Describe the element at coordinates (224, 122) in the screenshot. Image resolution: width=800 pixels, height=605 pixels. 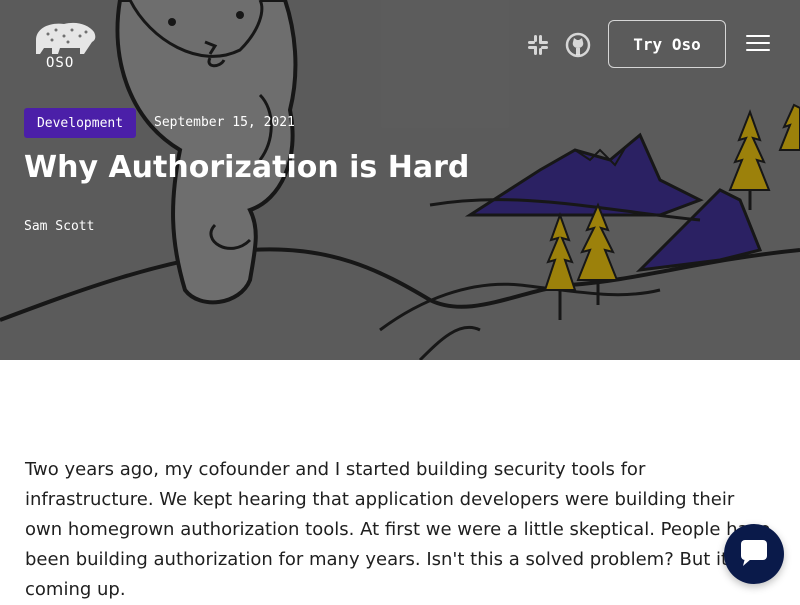
I see `post-date: September 15, 2021` at that location.